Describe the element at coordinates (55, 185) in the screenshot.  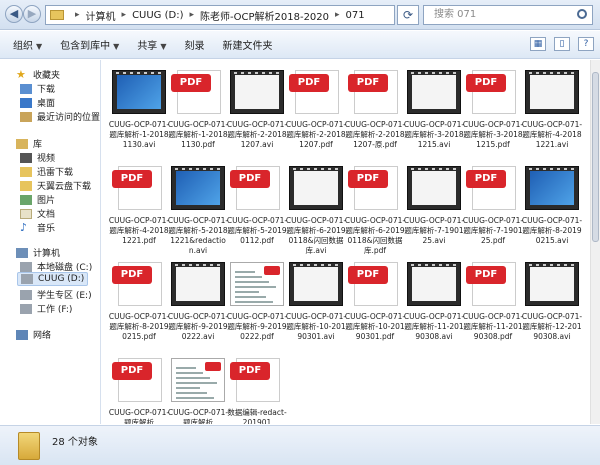
I see `sidebar-item-tianyi: 天翼云盘下载` at that location.